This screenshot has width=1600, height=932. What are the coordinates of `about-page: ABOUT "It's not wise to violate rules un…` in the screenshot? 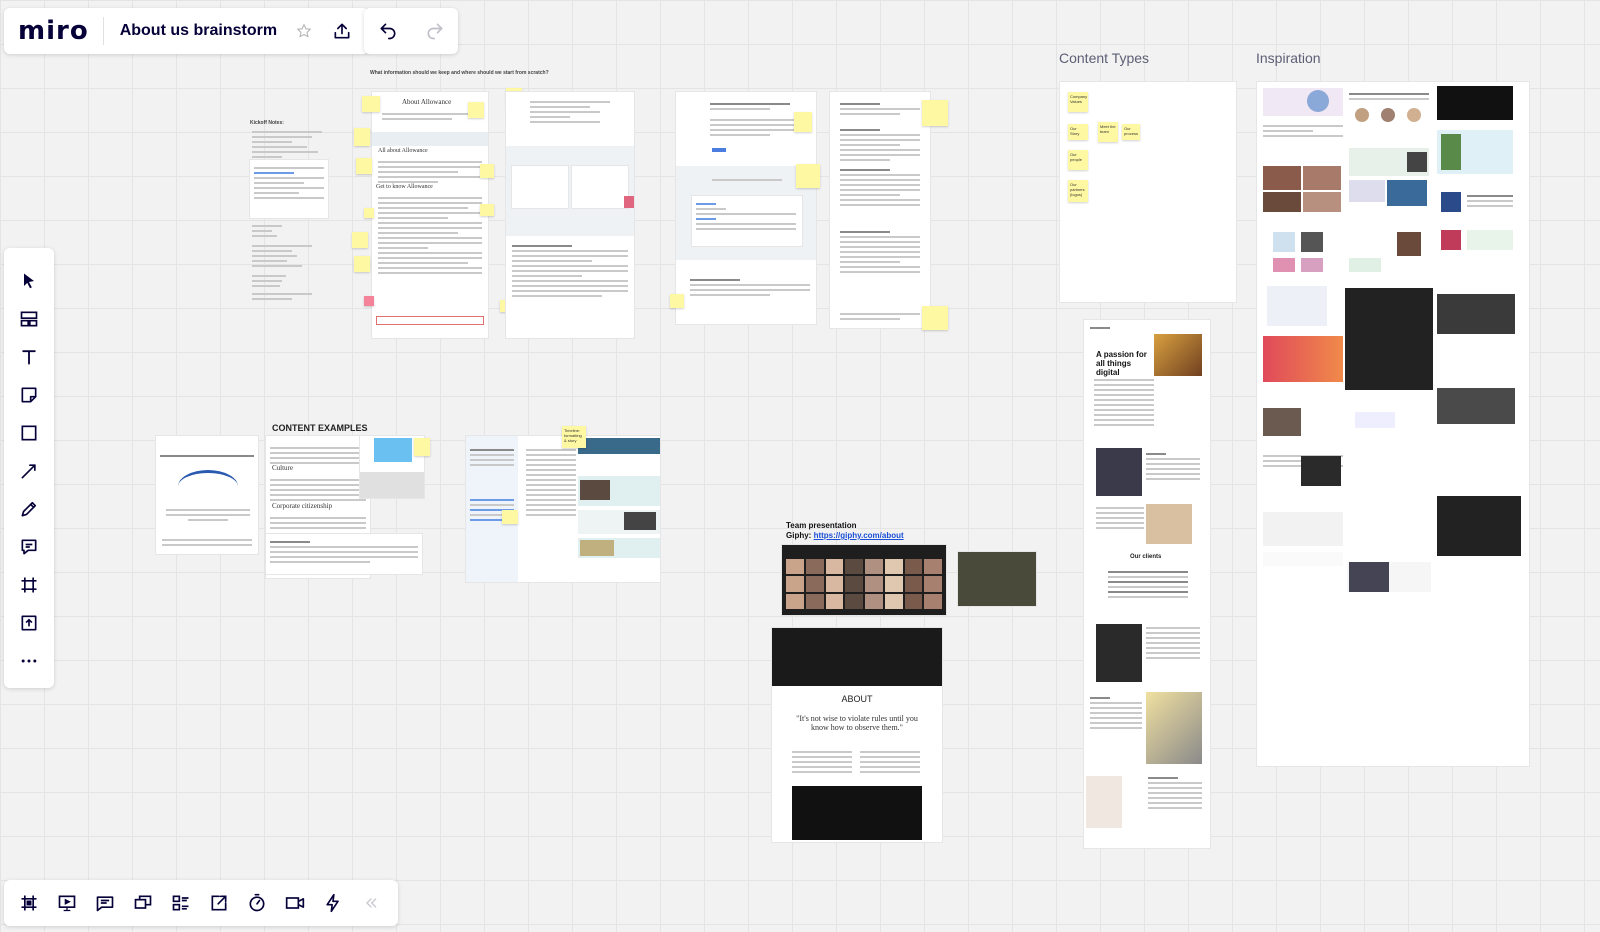 It's located at (857, 735).